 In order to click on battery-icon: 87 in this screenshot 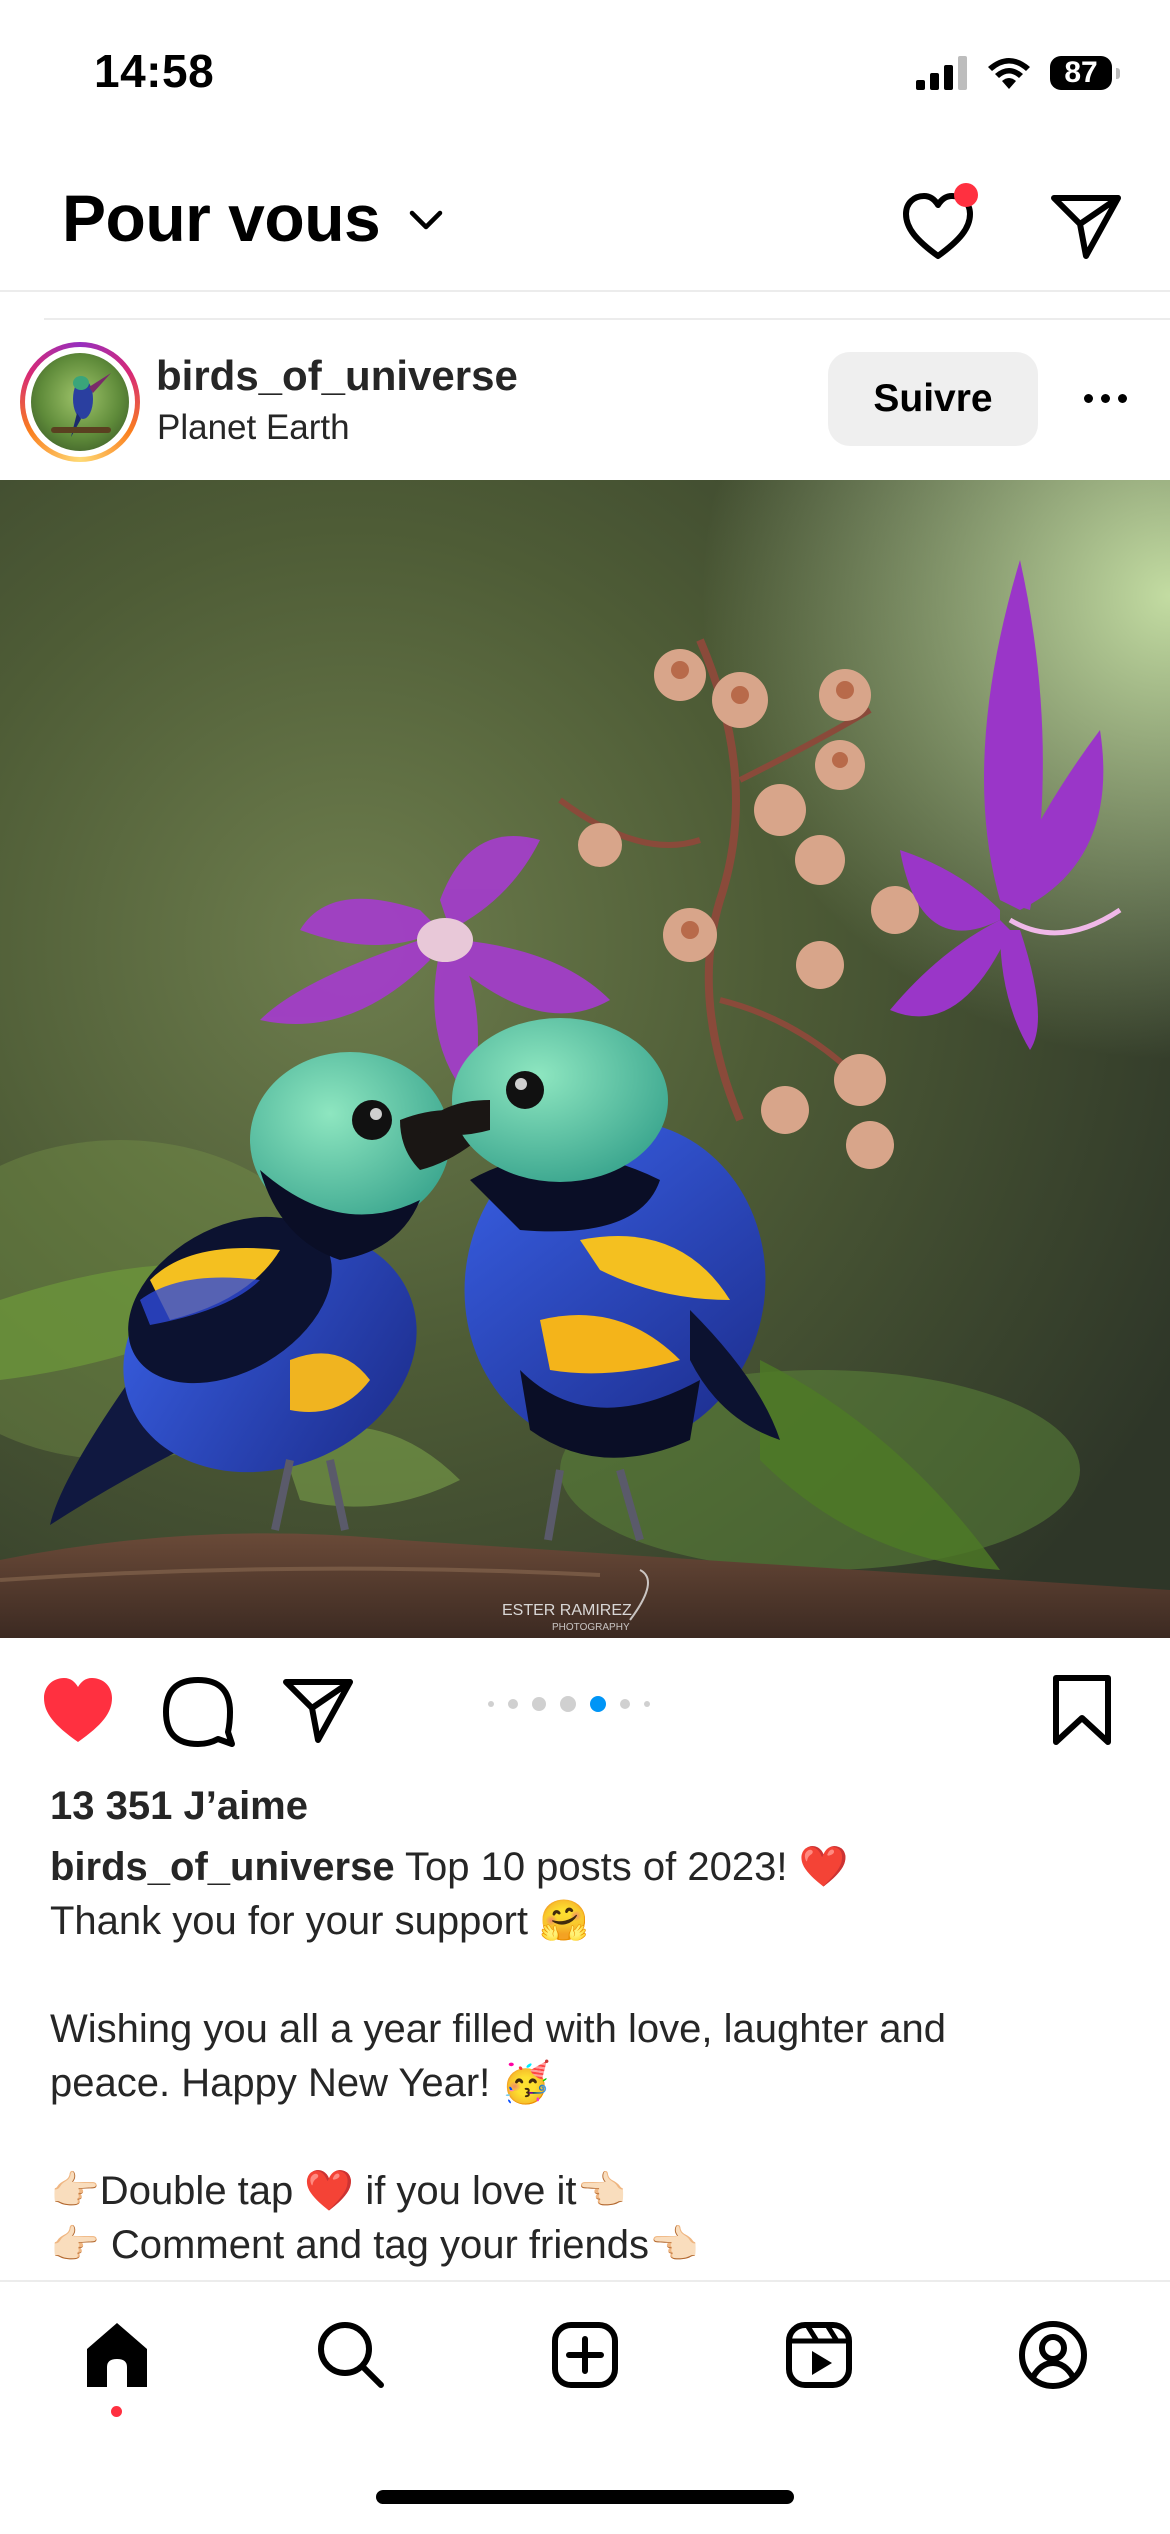, I will do `click(1085, 73)`.